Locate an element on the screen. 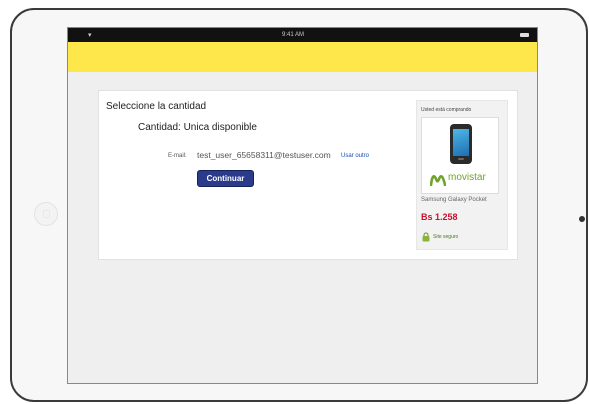 This screenshot has height=404, width=589. movistar-m-icon is located at coordinates (438, 180).